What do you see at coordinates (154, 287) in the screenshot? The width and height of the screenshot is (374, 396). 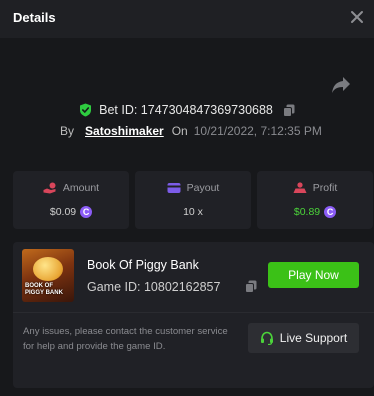 I see `game-id: Game ID: 10802162857` at bounding box center [154, 287].